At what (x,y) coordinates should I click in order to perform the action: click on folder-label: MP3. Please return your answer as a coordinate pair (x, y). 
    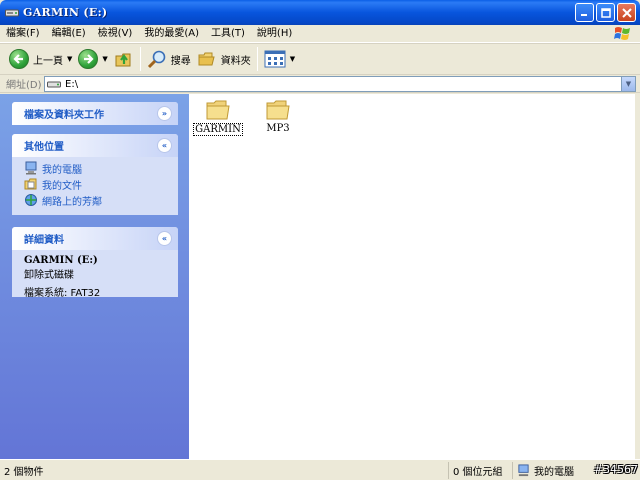
    Looking at the image, I should click on (278, 128).